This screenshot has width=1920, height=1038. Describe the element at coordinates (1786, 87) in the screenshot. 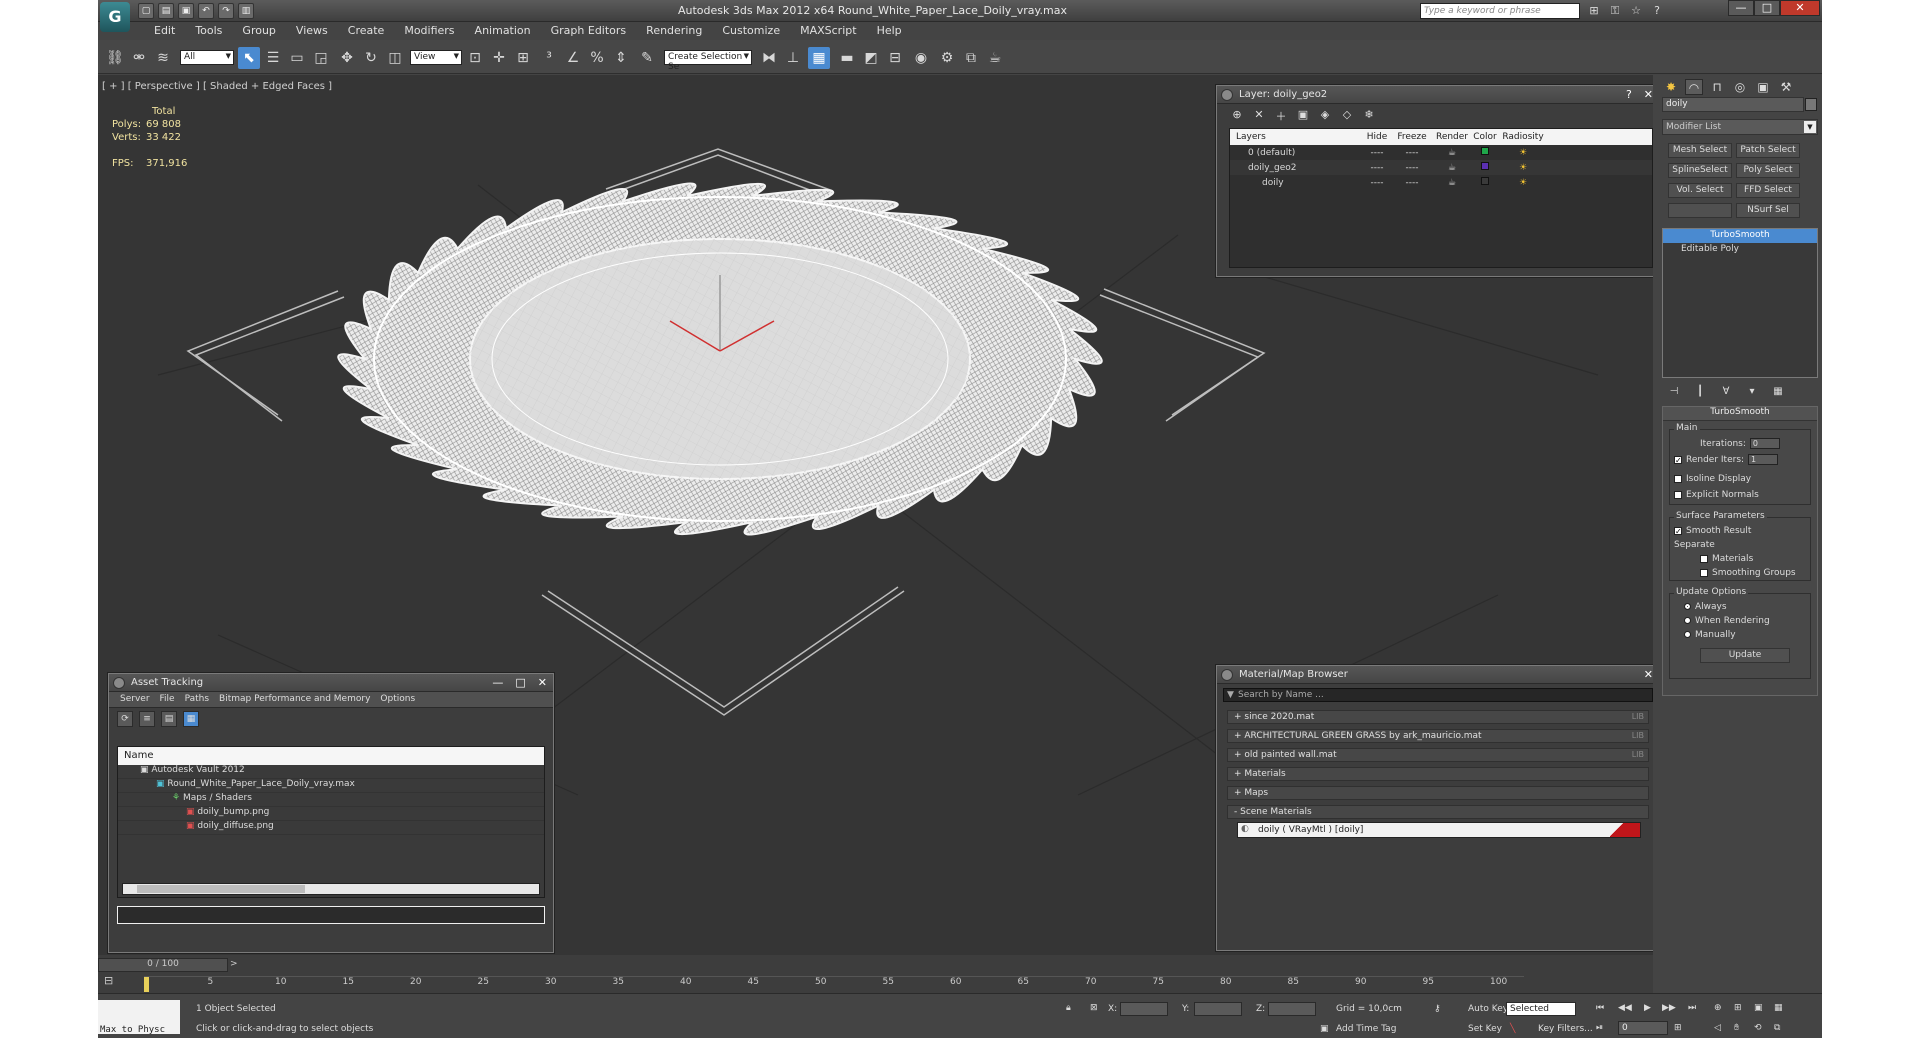

I see `utilities-tab-icon: ⚒` at that location.